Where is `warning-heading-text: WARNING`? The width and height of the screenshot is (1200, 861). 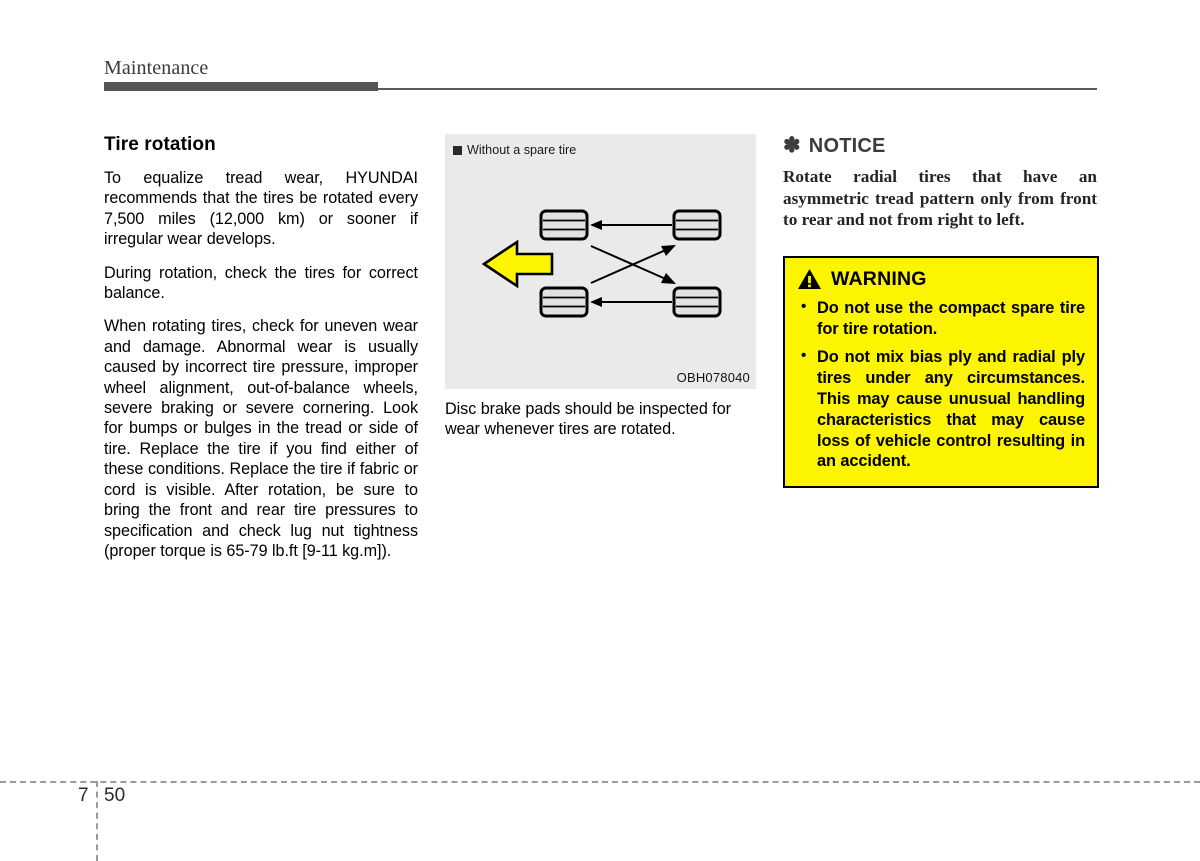 warning-heading-text: WARNING is located at coordinates (879, 278).